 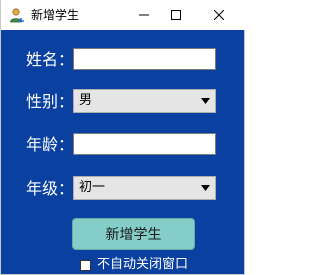 What do you see at coordinates (86, 100) in the screenshot?
I see `gender-select-value: 男` at bounding box center [86, 100].